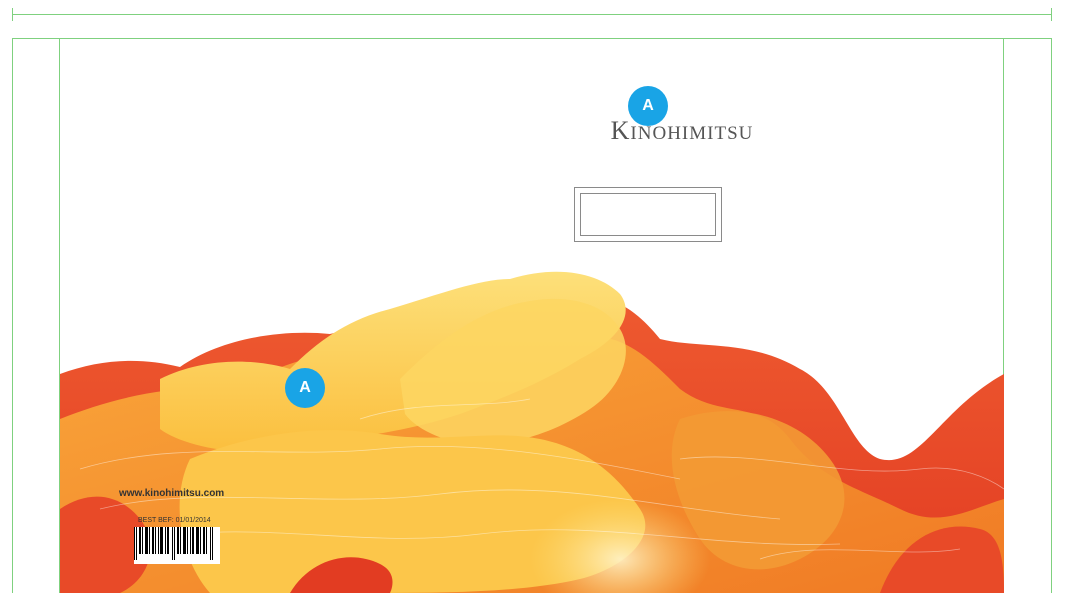  I want to click on bleed-right-line, so click(1051, 315).